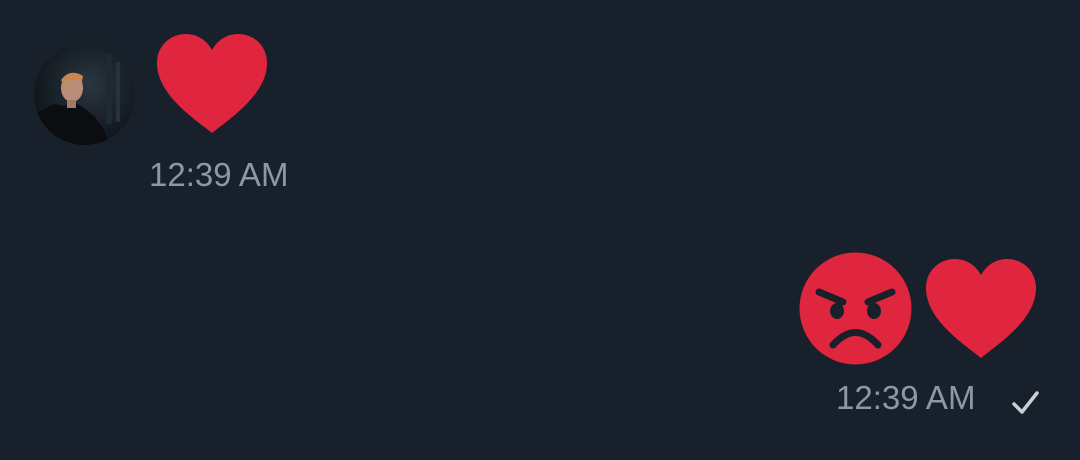 The image size is (1080, 460). Describe the element at coordinates (219, 174) in the screenshot. I see `received-timestamp: 12:39 AM` at that location.